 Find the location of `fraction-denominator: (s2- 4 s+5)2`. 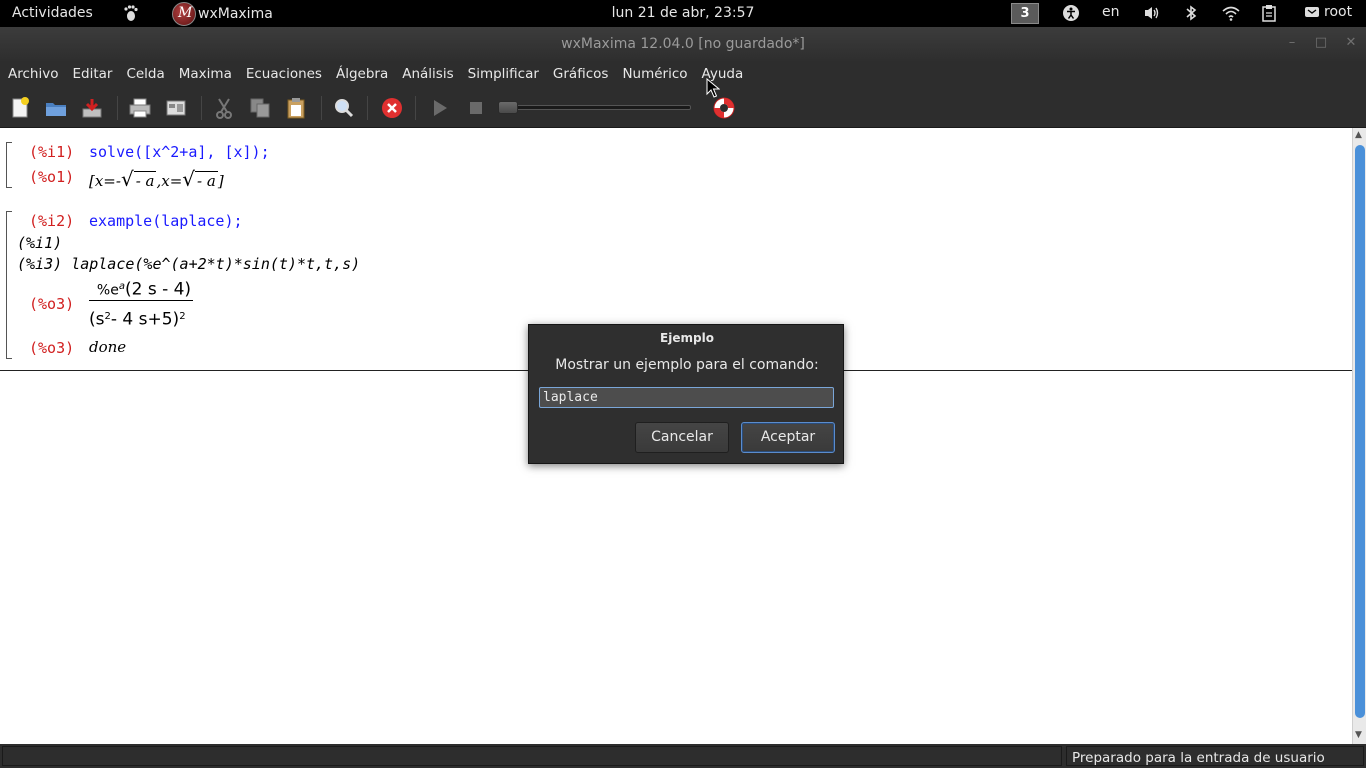

fraction-denominator: (s2- 4 s+5)2 is located at coordinates (137, 319).